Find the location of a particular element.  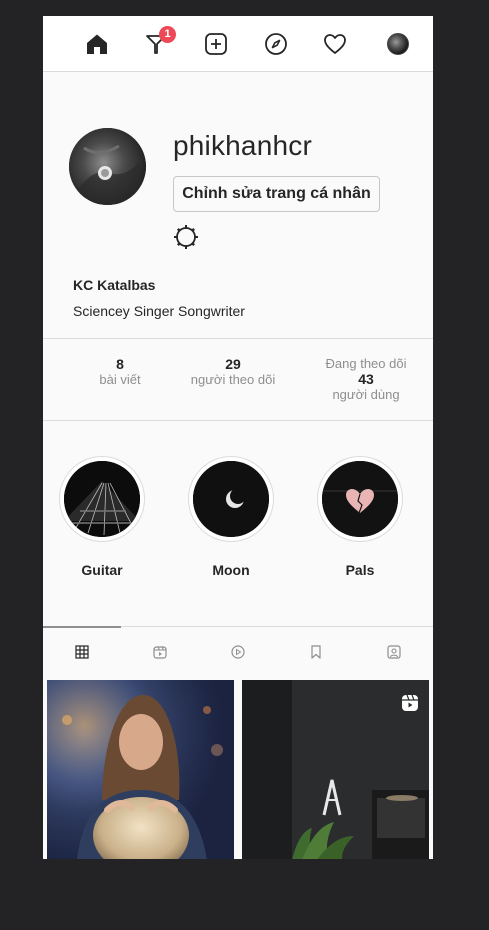

following-count-value: 43 is located at coordinates (366, 379).